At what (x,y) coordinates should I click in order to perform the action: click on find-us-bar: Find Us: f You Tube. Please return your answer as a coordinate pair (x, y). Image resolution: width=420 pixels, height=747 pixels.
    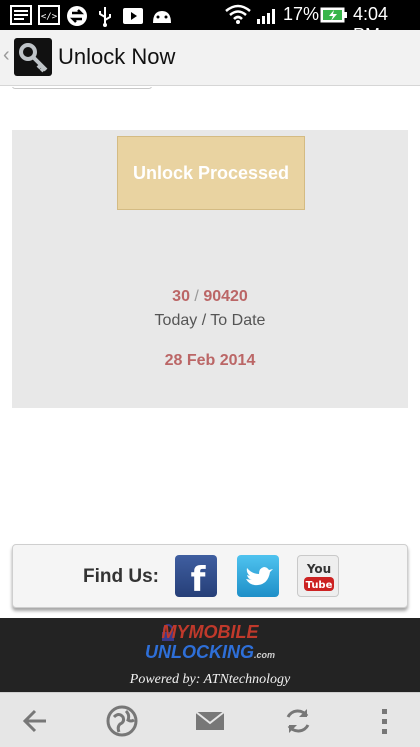
    Looking at the image, I should click on (210, 576).